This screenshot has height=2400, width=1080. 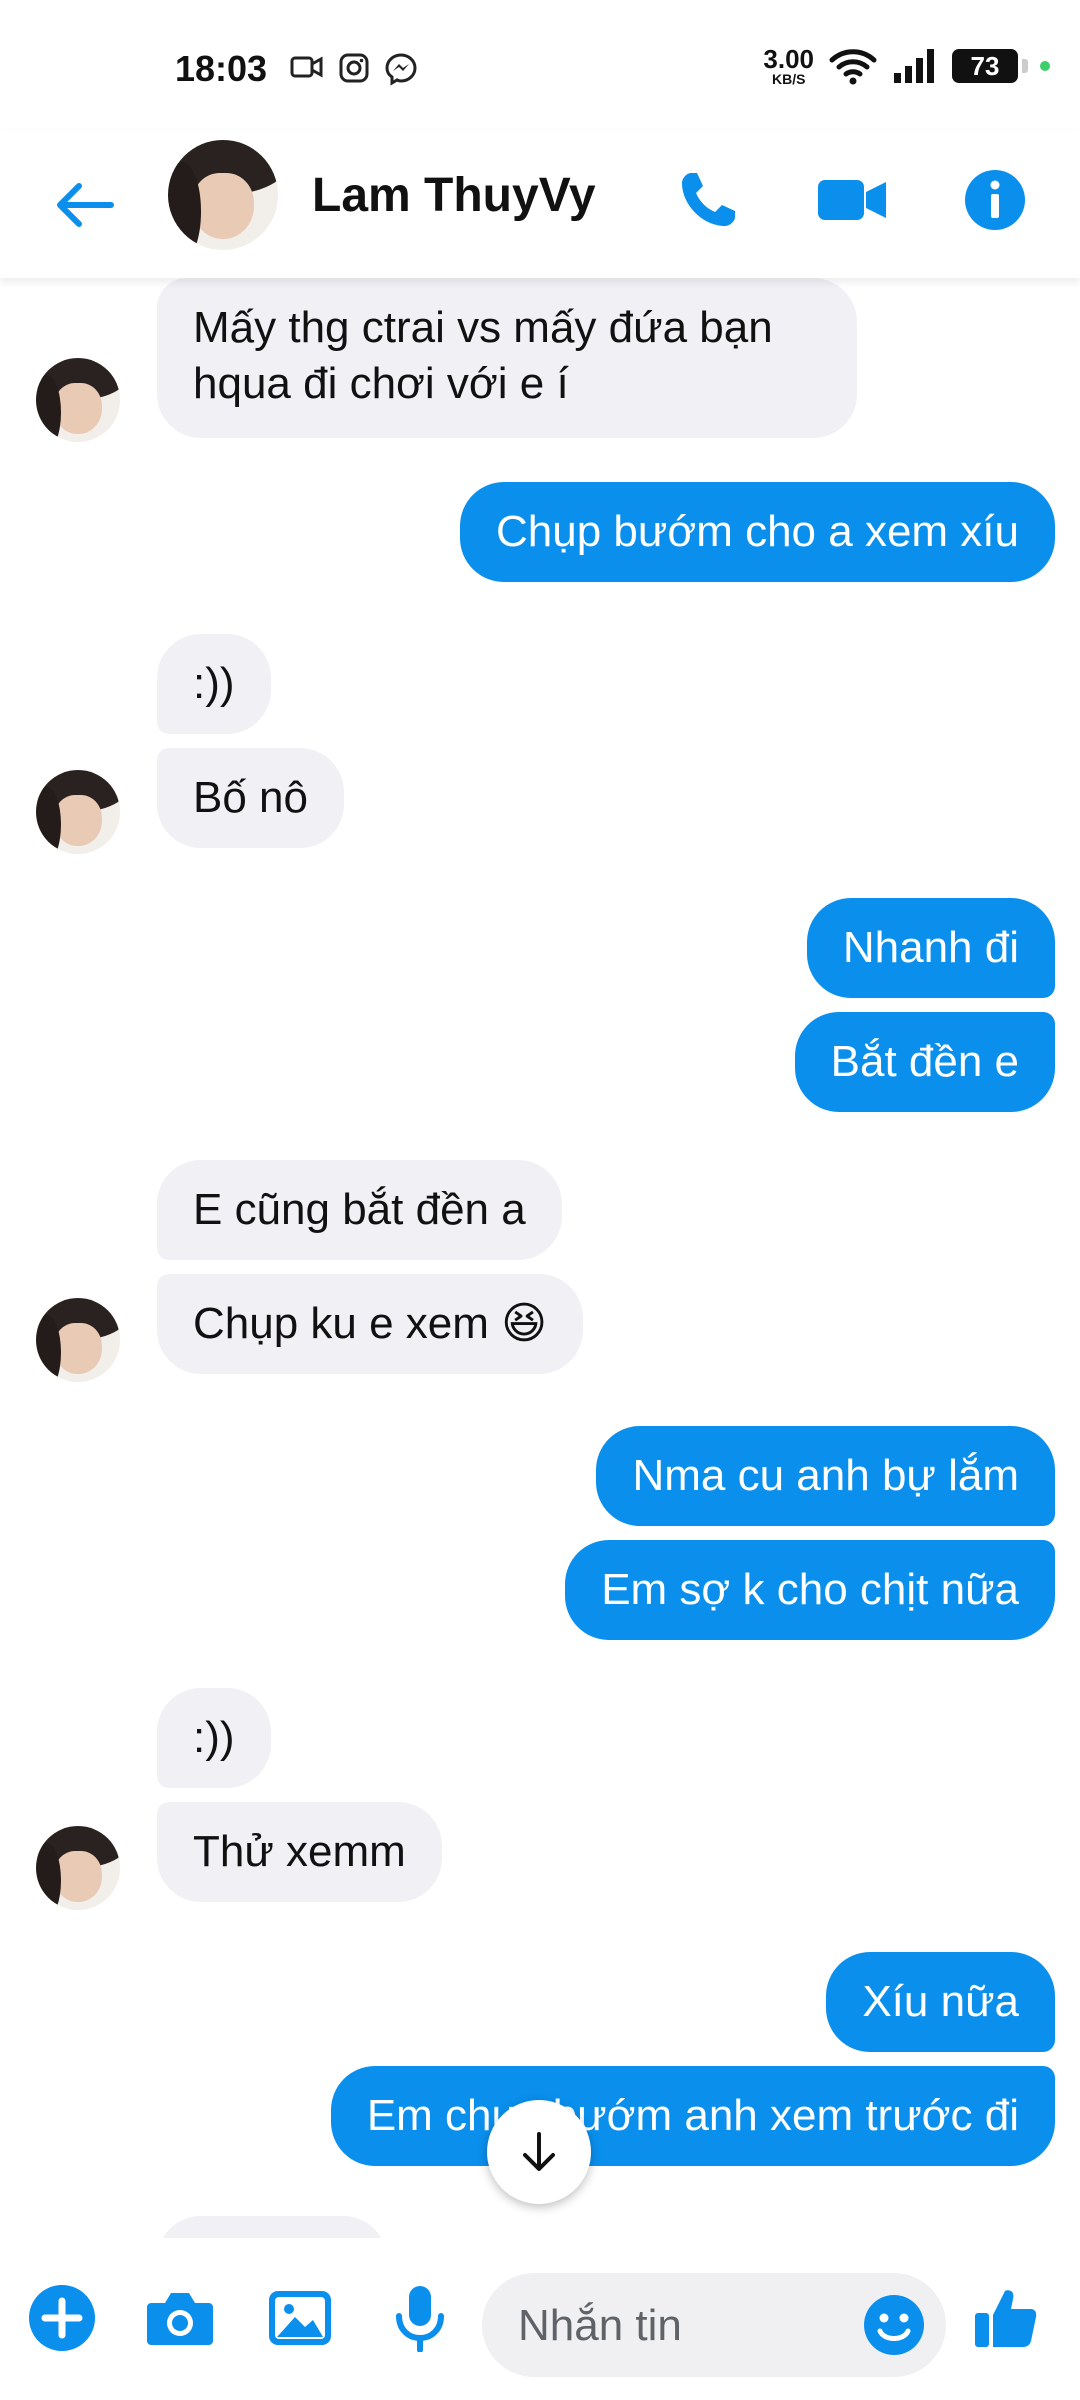 I want to click on back-arrow-icon, so click(x=85, y=205).